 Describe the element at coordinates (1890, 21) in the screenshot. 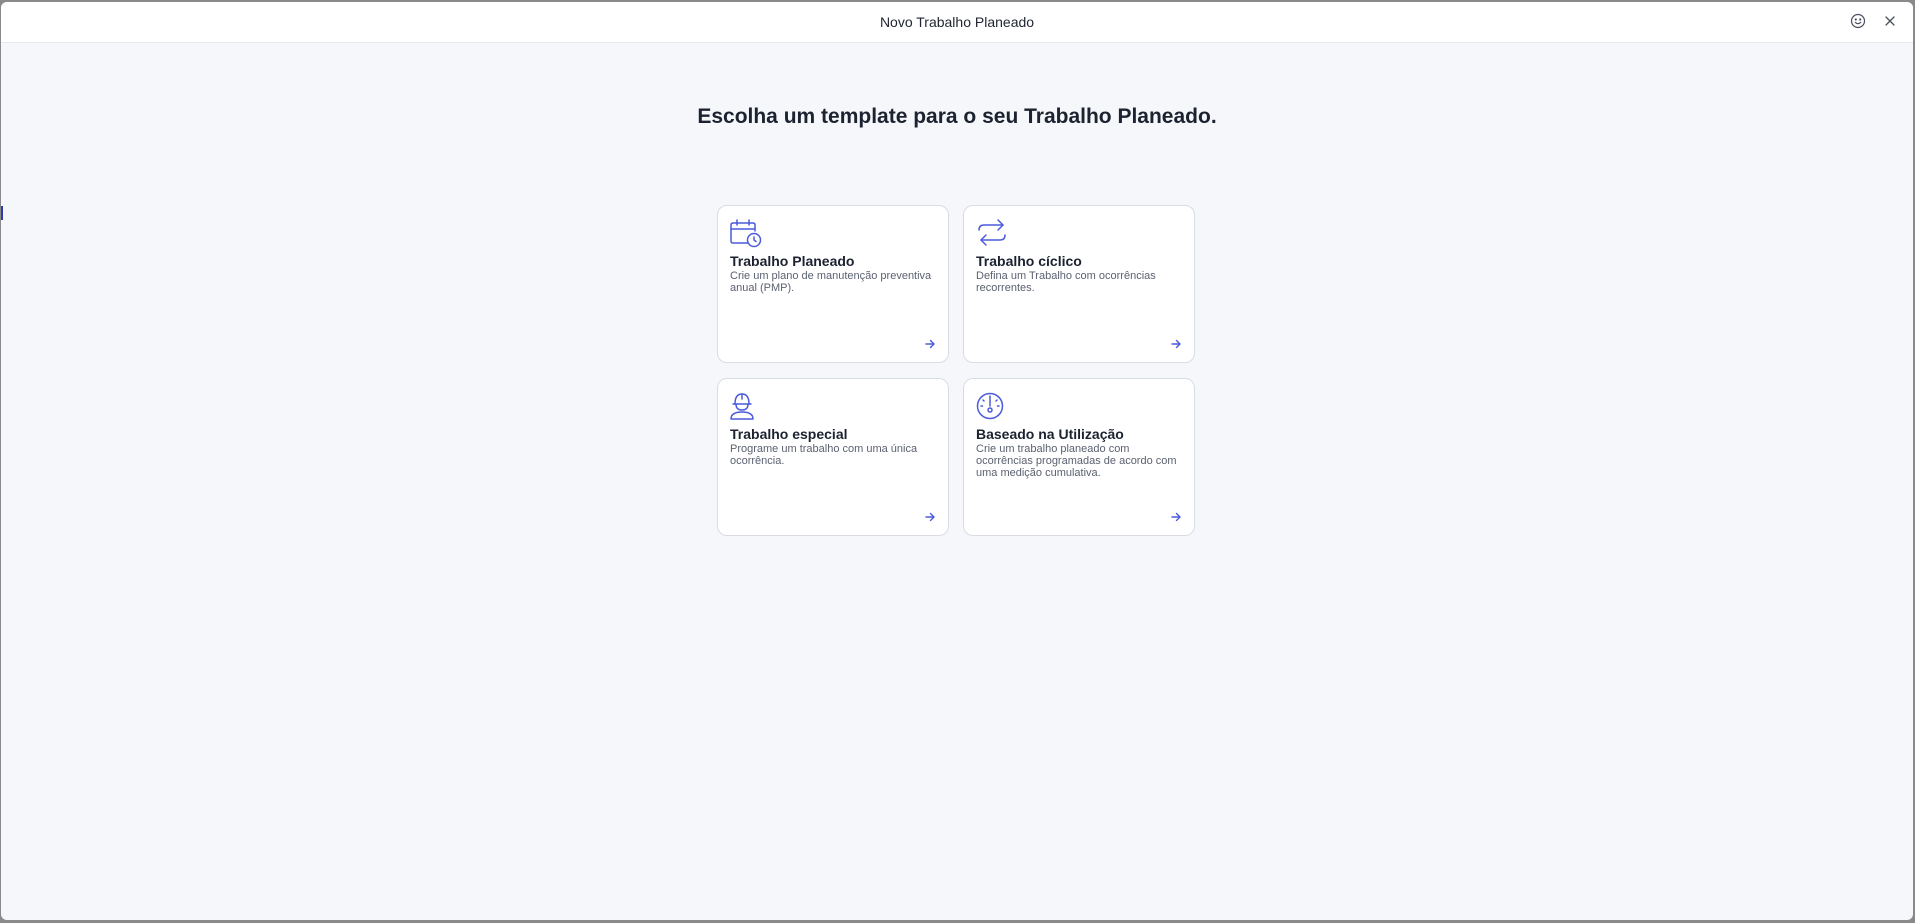

I see `close-icon` at that location.